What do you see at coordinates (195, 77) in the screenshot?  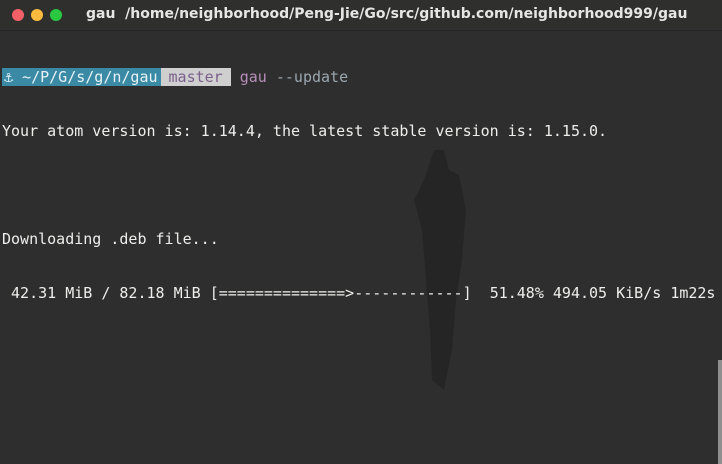 I see `git-branch-segment: master` at bounding box center [195, 77].